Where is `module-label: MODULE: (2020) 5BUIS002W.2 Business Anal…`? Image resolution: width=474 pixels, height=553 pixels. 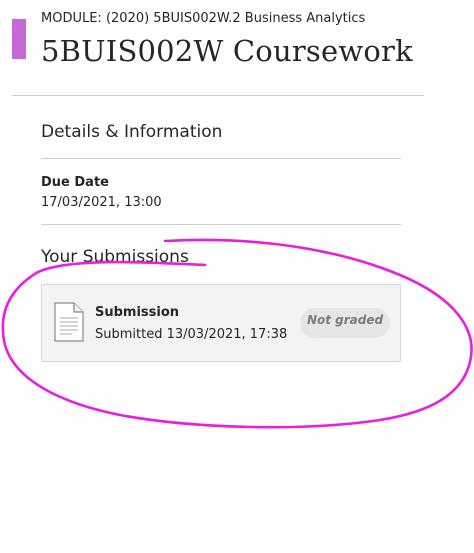
module-label: MODULE: (2020) 5BUIS002W.2 Business Anal… is located at coordinates (203, 18).